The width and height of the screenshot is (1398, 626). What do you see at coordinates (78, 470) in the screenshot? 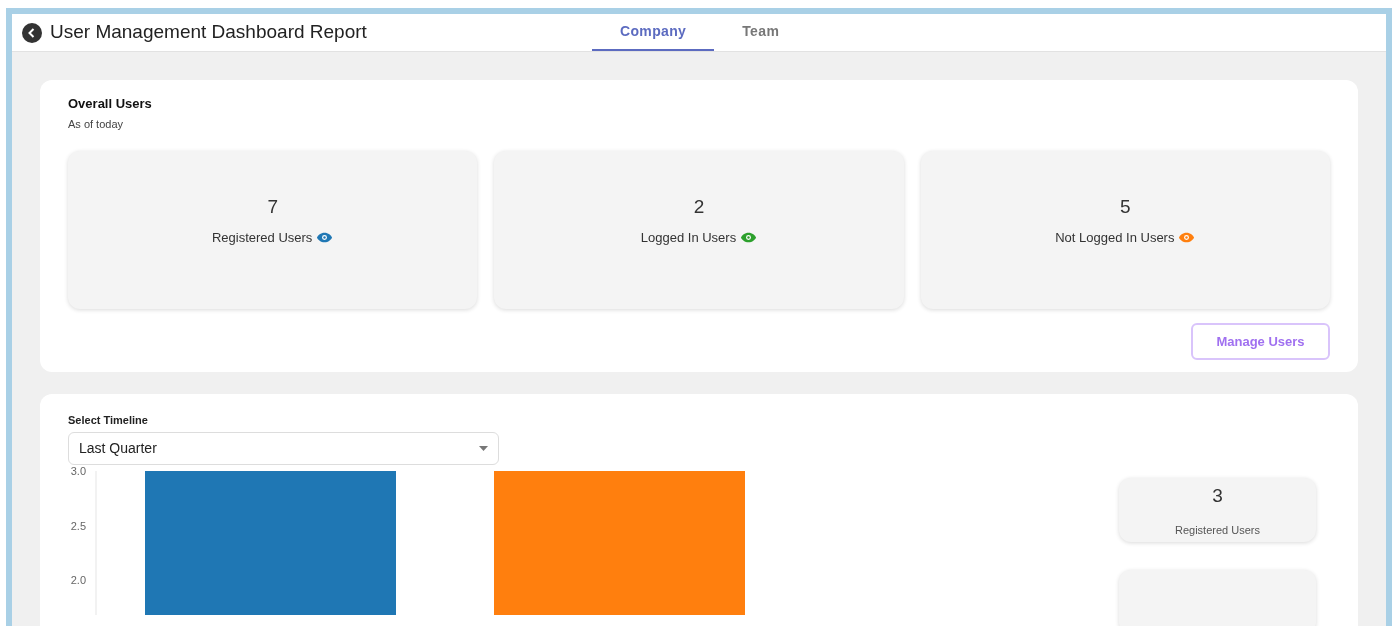
I see `axis-tick-label: 3.0` at bounding box center [78, 470].